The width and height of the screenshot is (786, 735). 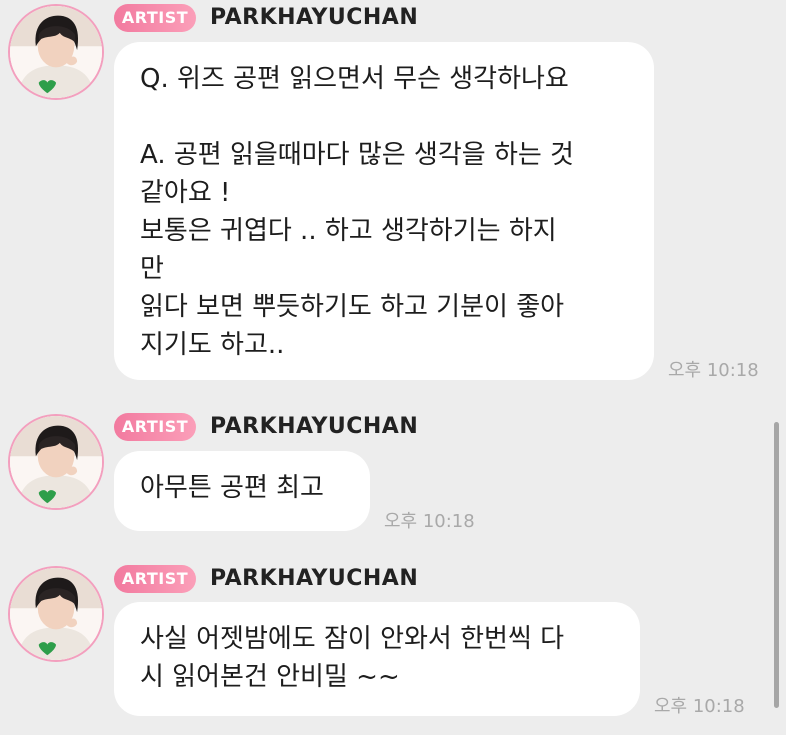 I want to click on scrollbar, so click(x=776, y=565).